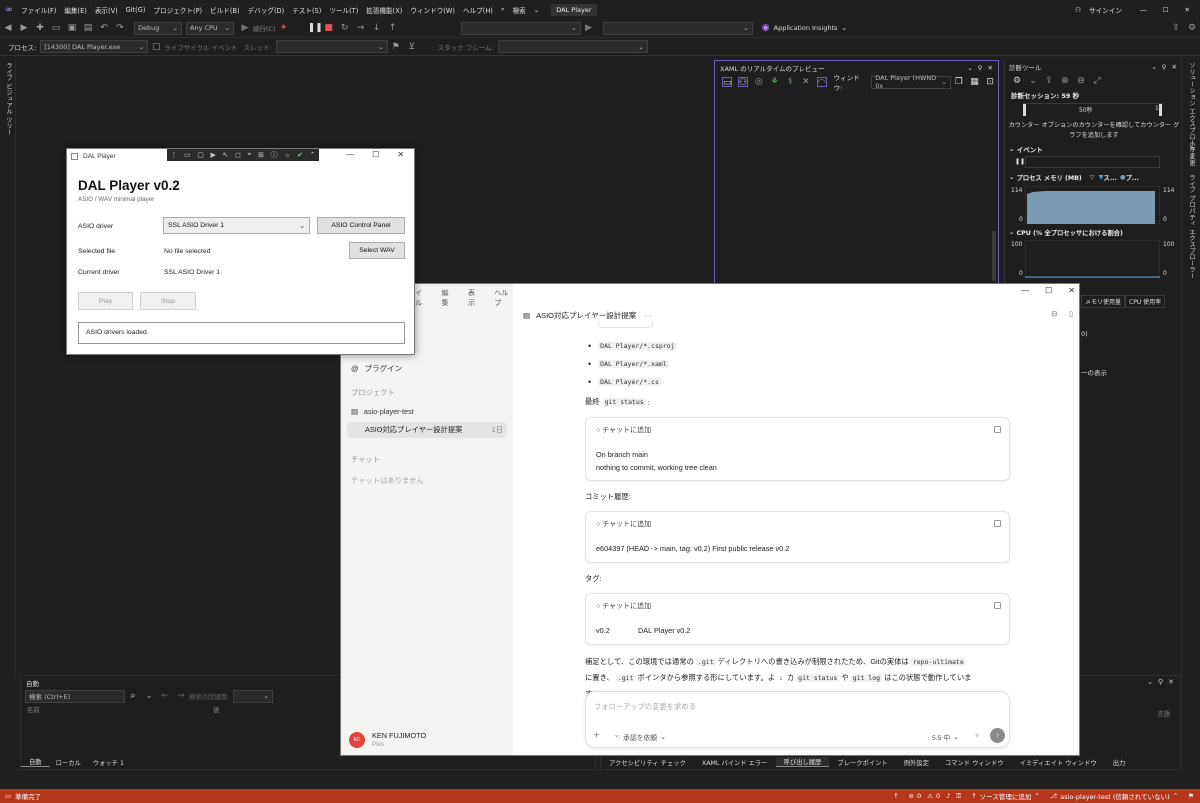 Image resolution: width=1200 pixels, height=803 pixels. I want to click on back-icon: ◀, so click(8, 28).